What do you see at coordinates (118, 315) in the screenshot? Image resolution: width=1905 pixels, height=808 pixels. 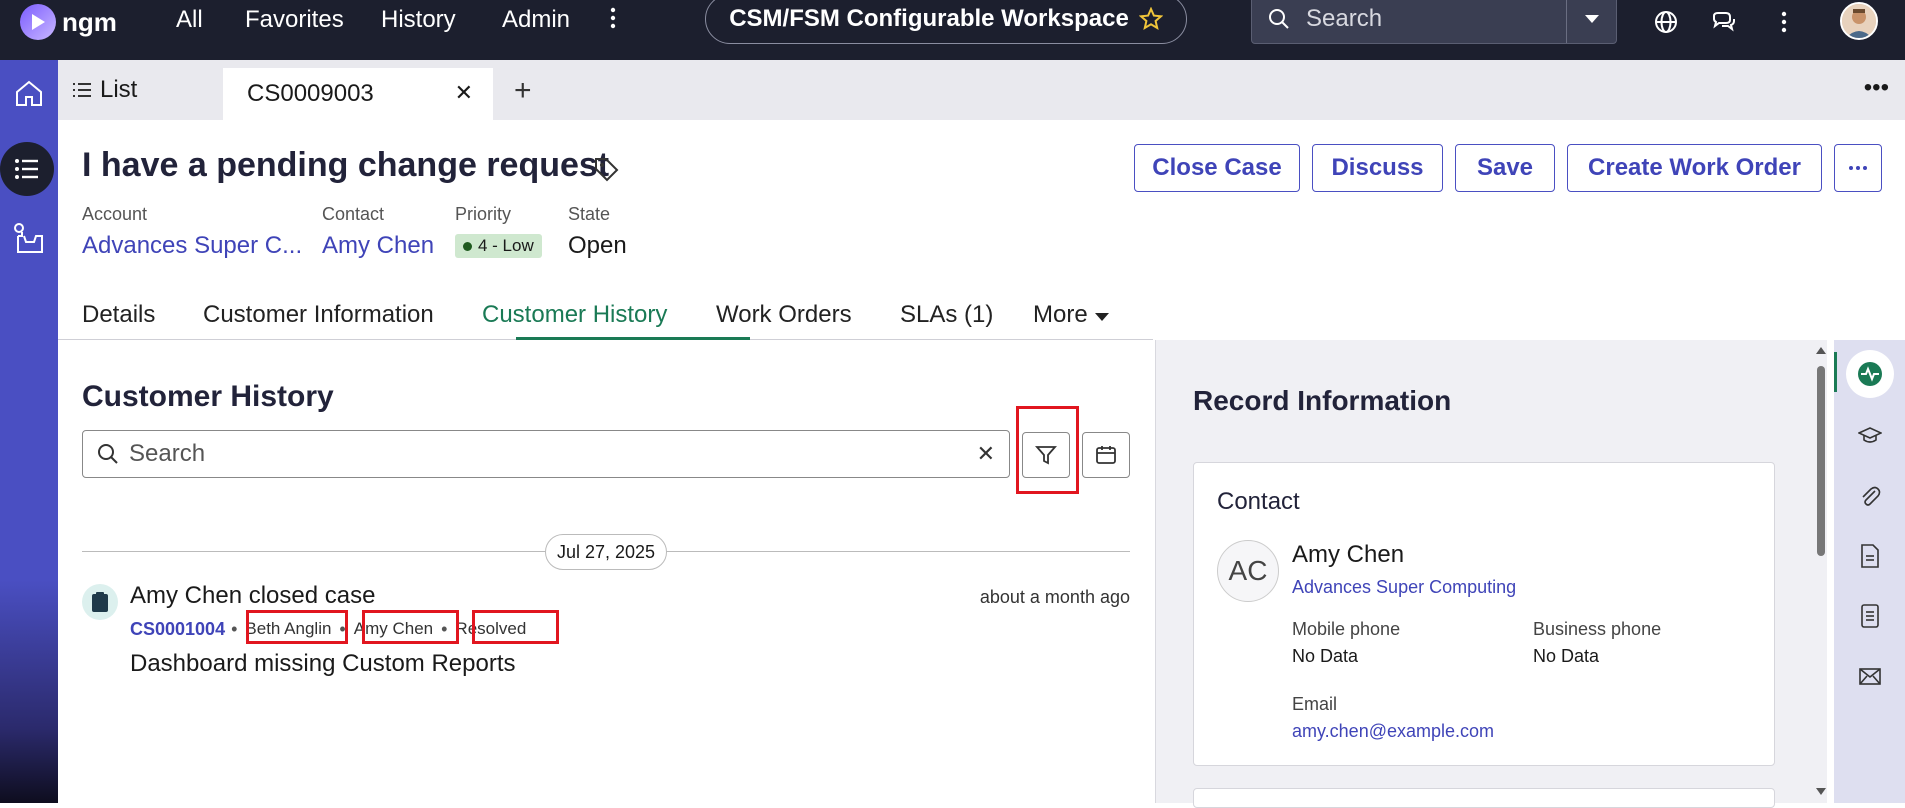 I see `tab-details: Details` at bounding box center [118, 315].